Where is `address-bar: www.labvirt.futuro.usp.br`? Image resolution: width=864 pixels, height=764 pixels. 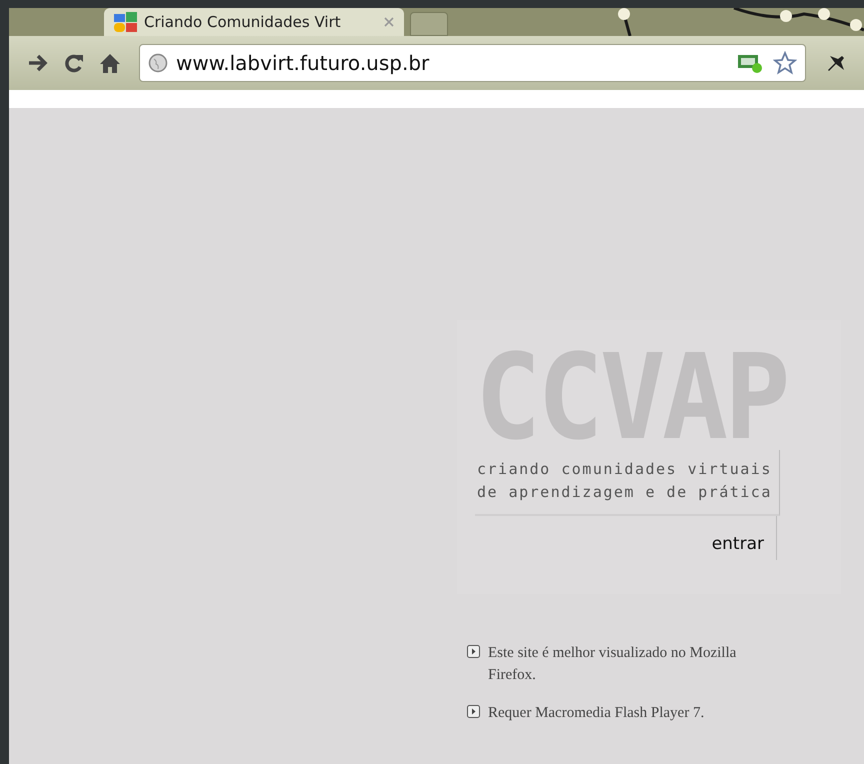
address-bar: www.labvirt.futuro.usp.br is located at coordinates (472, 63).